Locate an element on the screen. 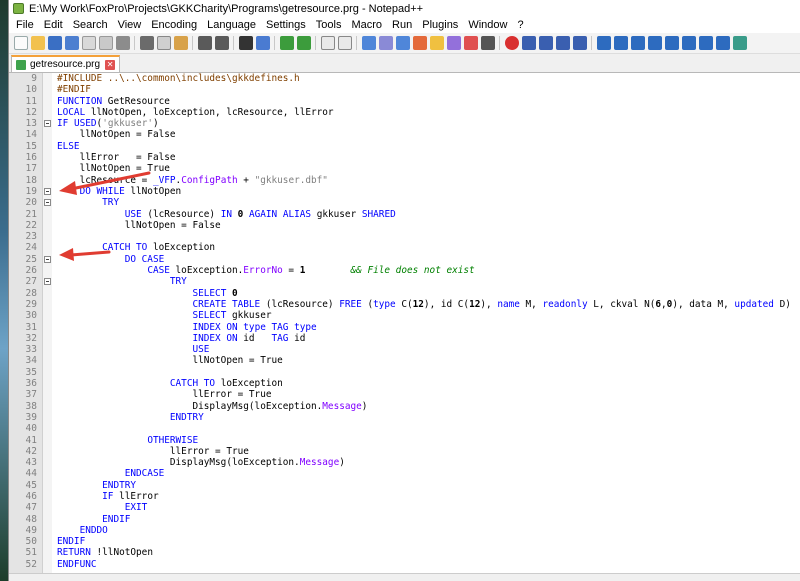 This screenshot has height=581, width=800. code-line: 22 llNotOpen = False is located at coordinates (413, 225).